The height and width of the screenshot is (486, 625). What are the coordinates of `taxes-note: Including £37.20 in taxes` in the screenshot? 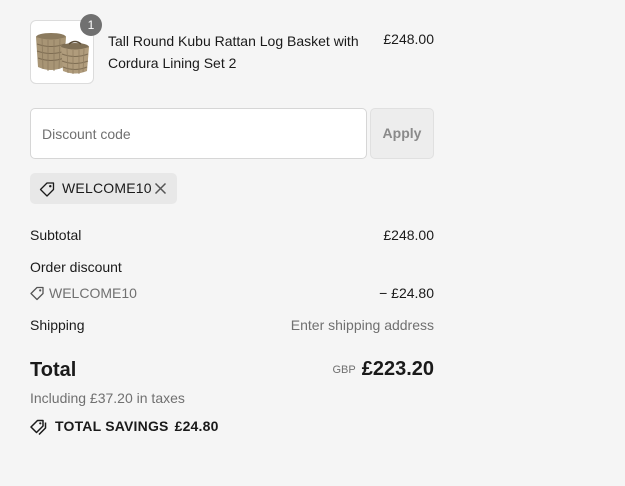 It's located at (107, 398).